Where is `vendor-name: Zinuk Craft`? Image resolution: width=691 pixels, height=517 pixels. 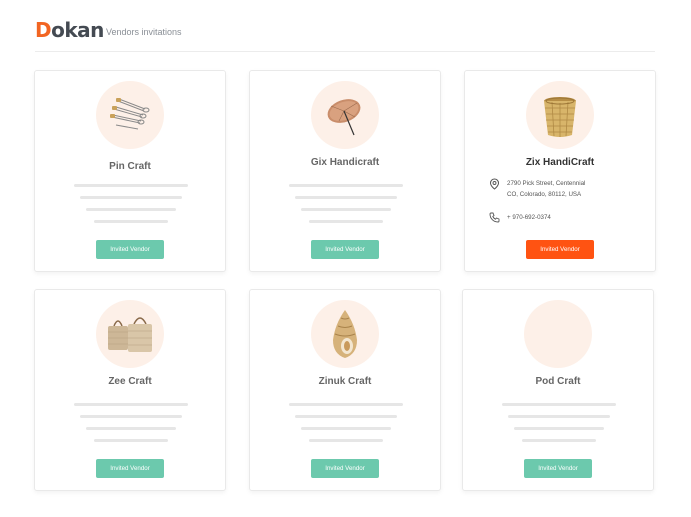
vendor-name: Zinuk Craft is located at coordinates (345, 381).